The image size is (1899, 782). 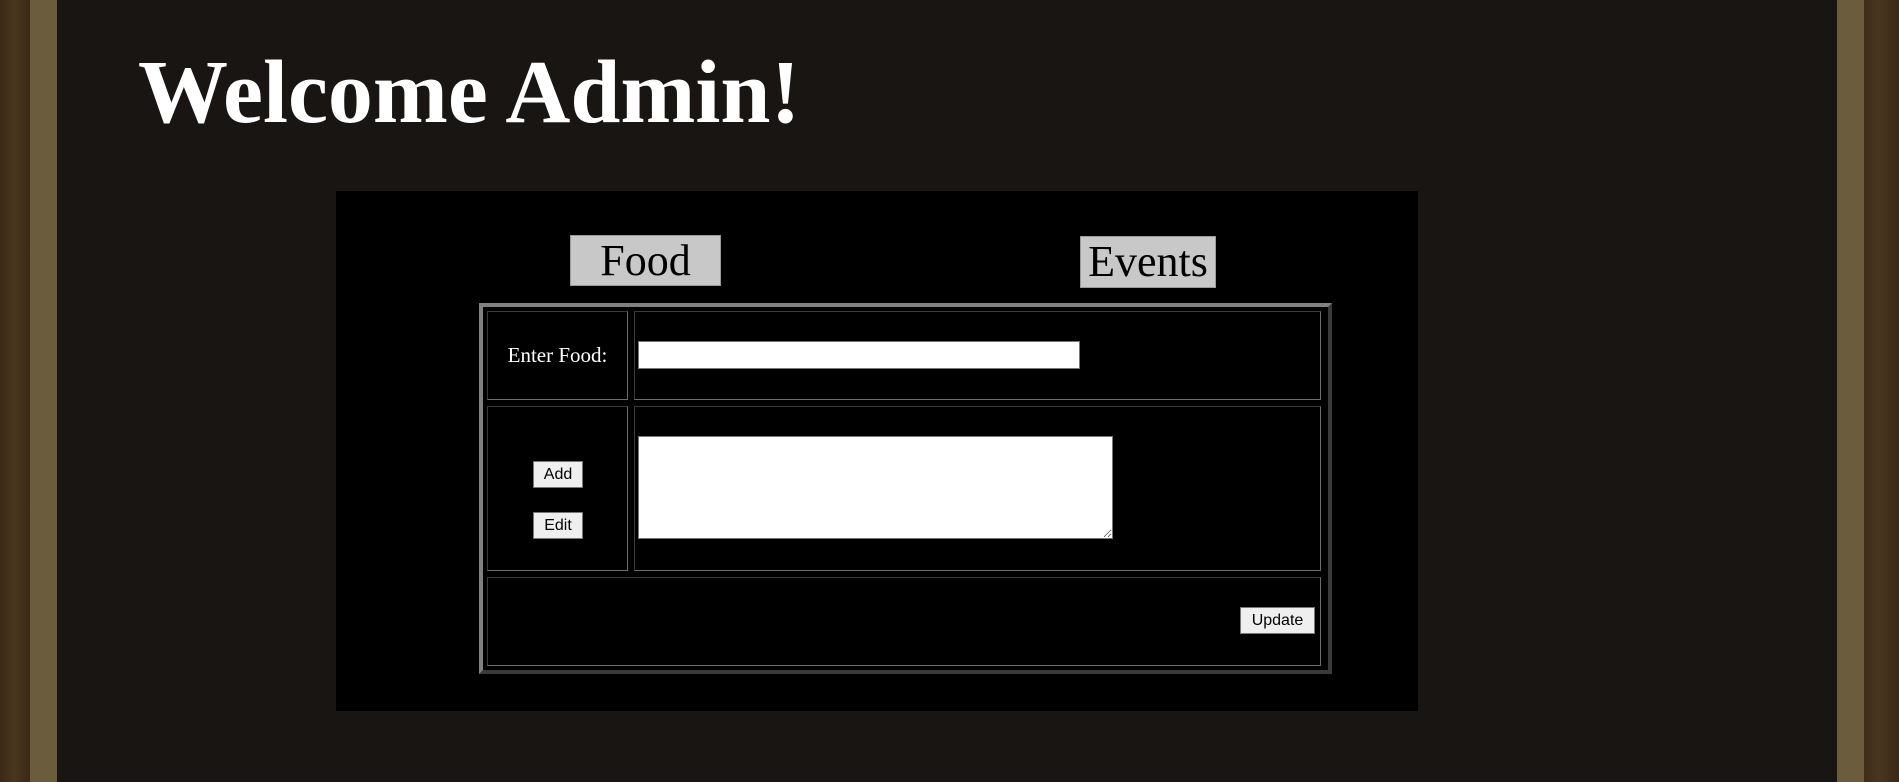 I want to click on food-textarea-cell, so click(x=977, y=488).